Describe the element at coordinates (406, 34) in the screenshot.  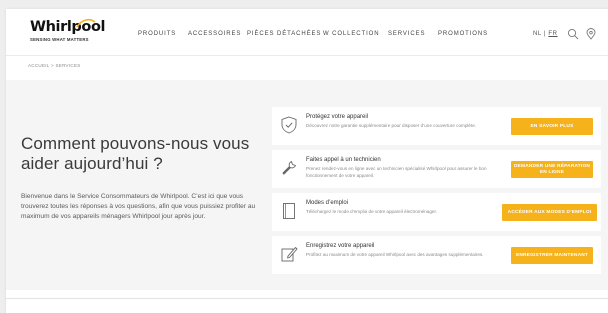
I see `nav-item-services: SERVICES` at that location.